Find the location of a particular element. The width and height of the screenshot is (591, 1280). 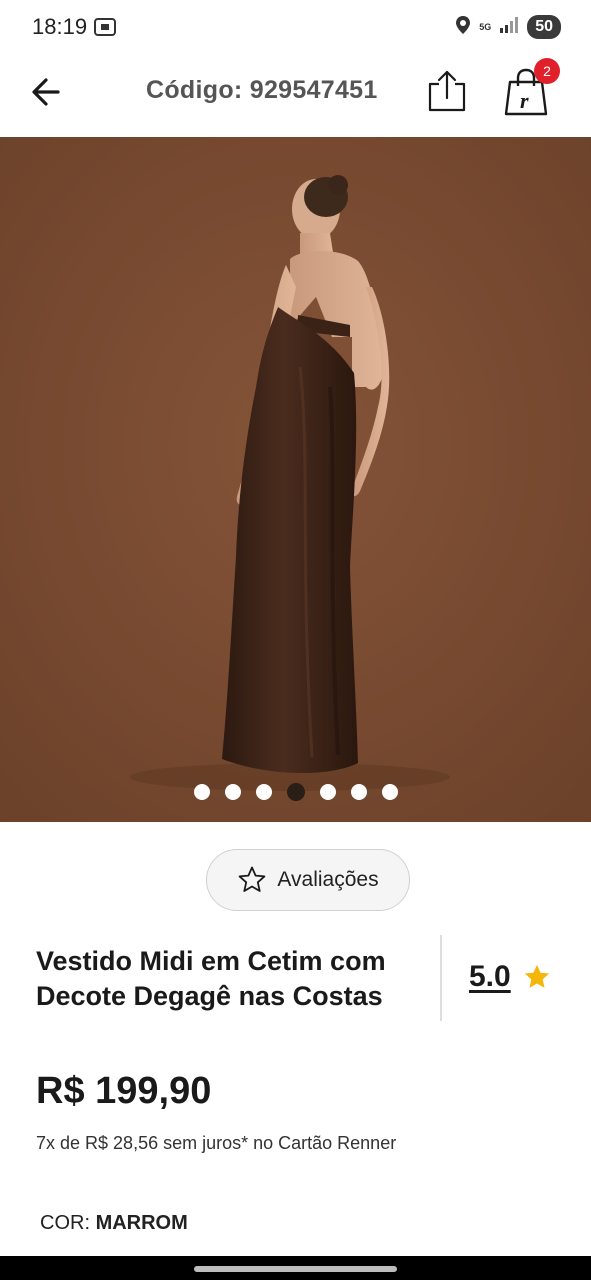

rating-value: 5.0 is located at coordinates (490, 976).